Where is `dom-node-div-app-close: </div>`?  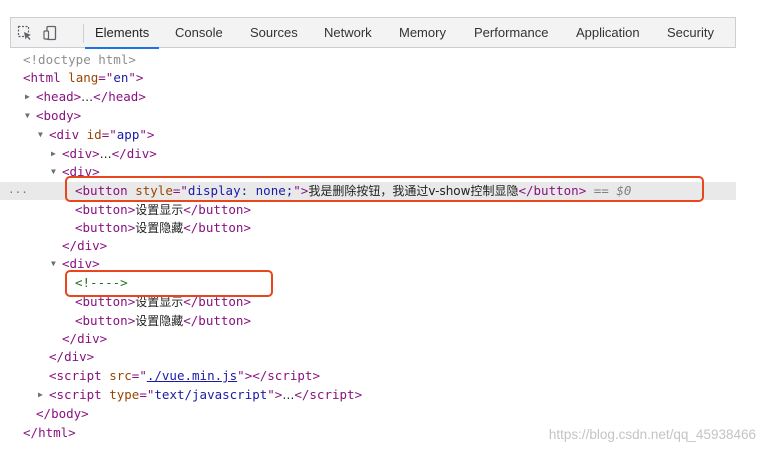
dom-node-div-app-close: </div> is located at coordinates (368, 357).